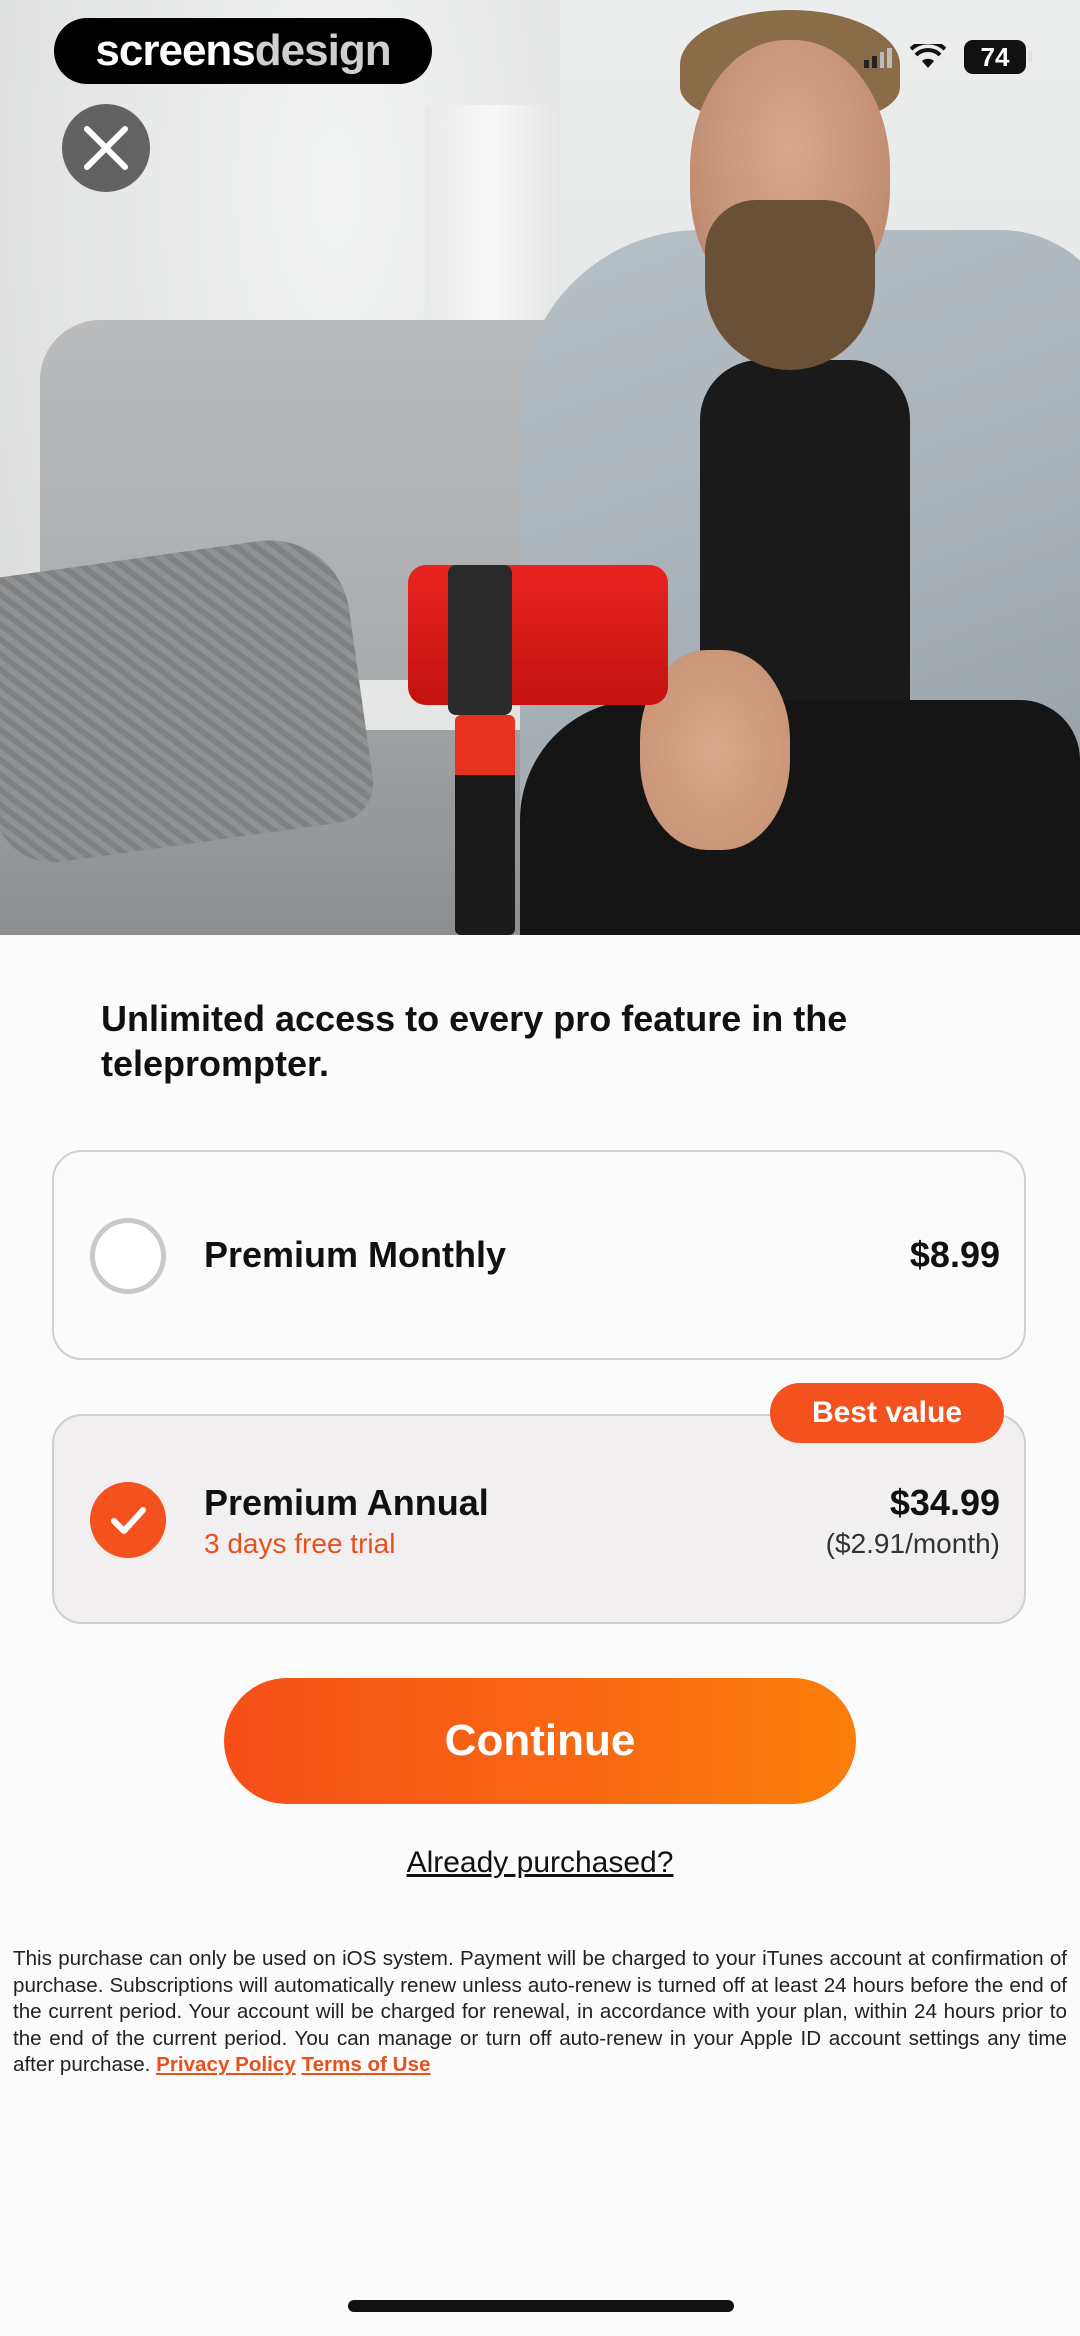 This screenshot has width=1080, height=2336. I want to click on hero-person-pants, so click(800, 817).